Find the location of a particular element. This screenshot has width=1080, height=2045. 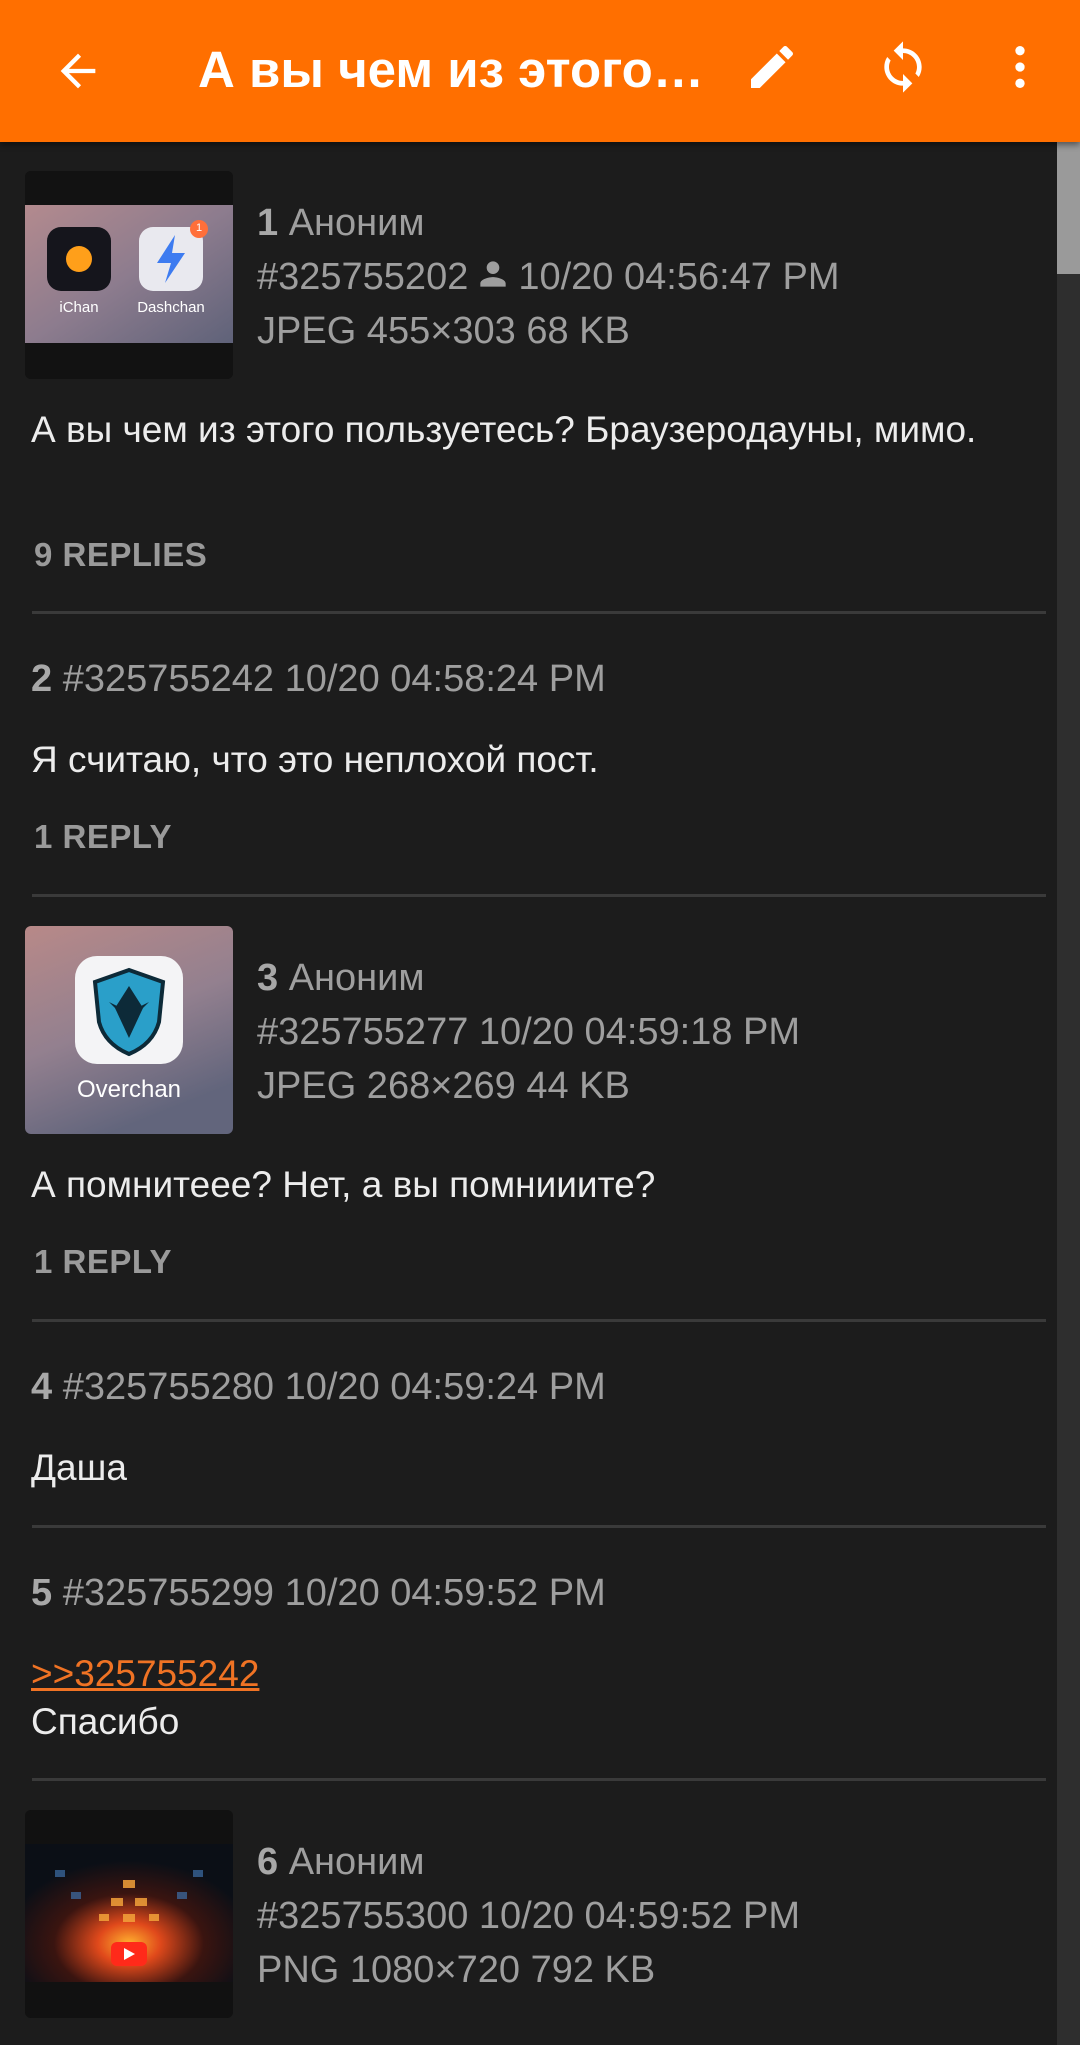

post-comment: Даша is located at coordinates (79, 1467).